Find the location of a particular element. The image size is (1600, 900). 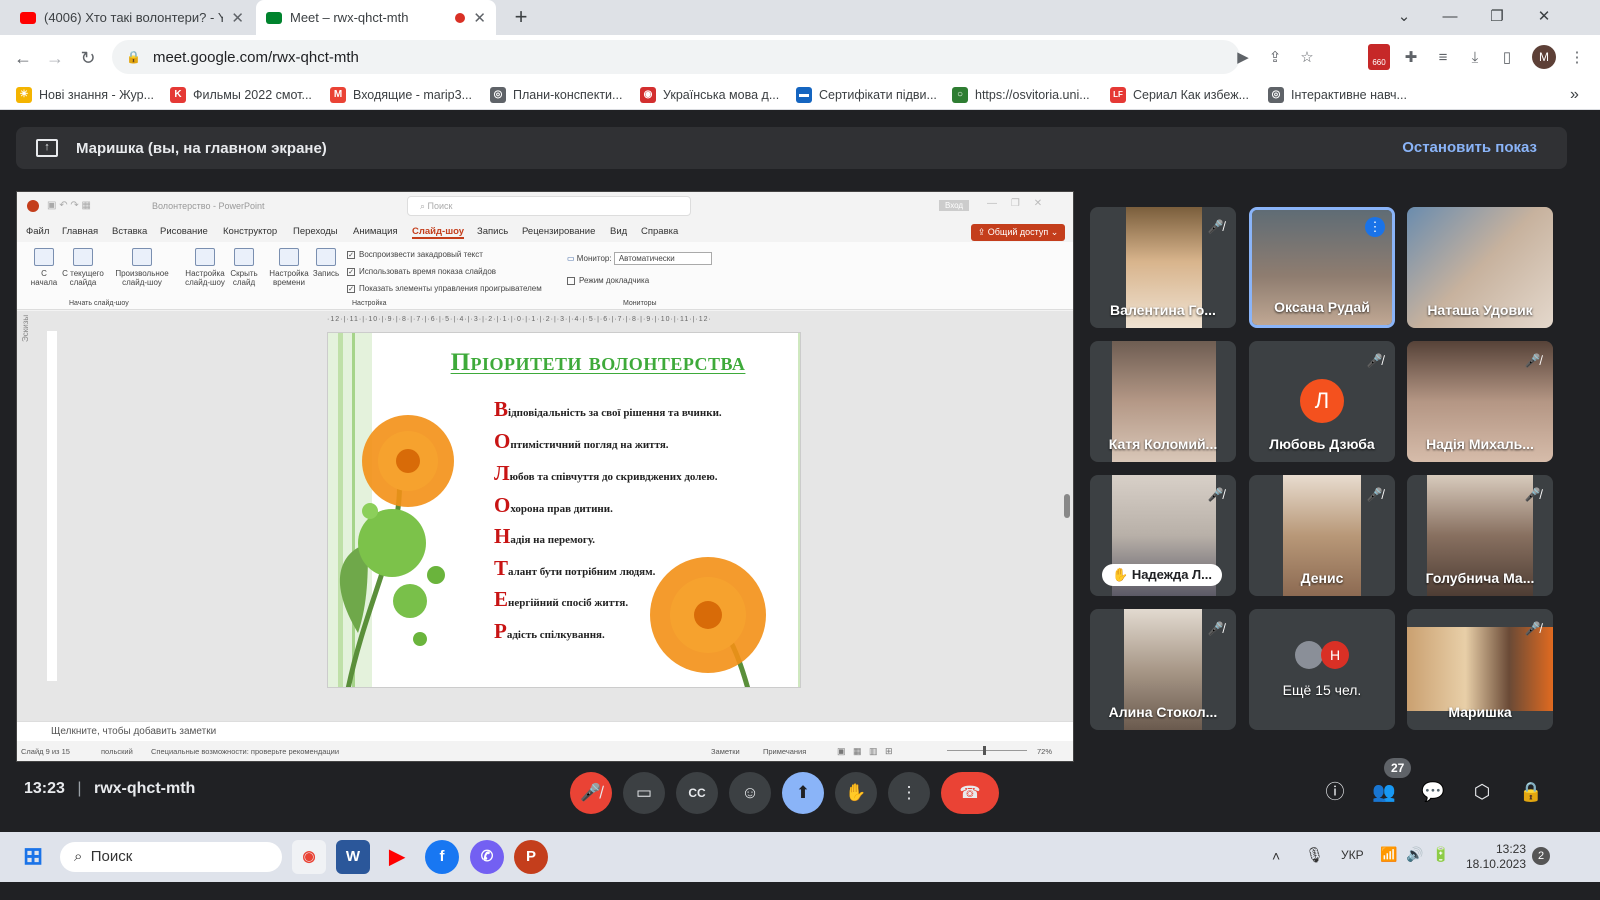

camera-toggle-button: ▭ is located at coordinates (644, 793).